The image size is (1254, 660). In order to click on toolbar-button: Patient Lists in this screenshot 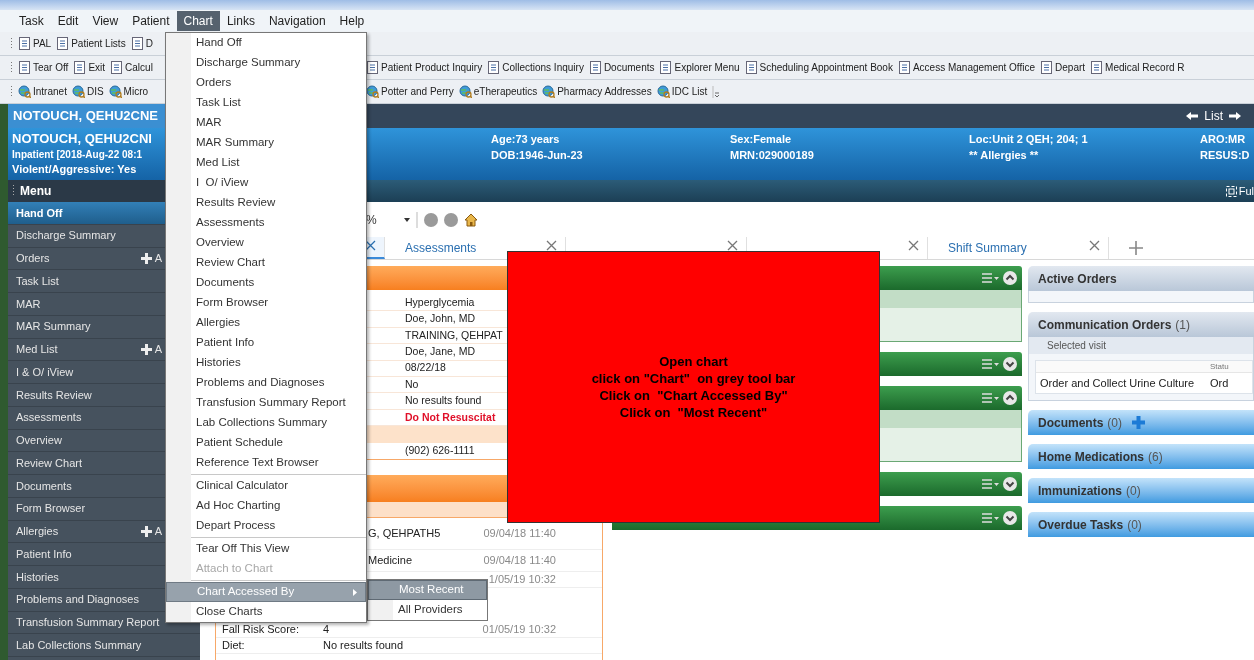, I will do `click(91, 43)`.